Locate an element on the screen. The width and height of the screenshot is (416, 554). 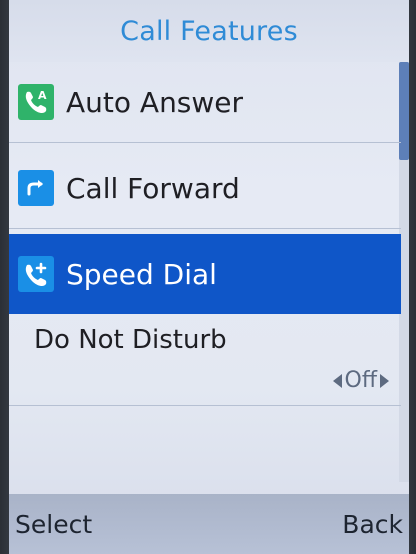
page-title: Call Features is located at coordinates (209, 31).